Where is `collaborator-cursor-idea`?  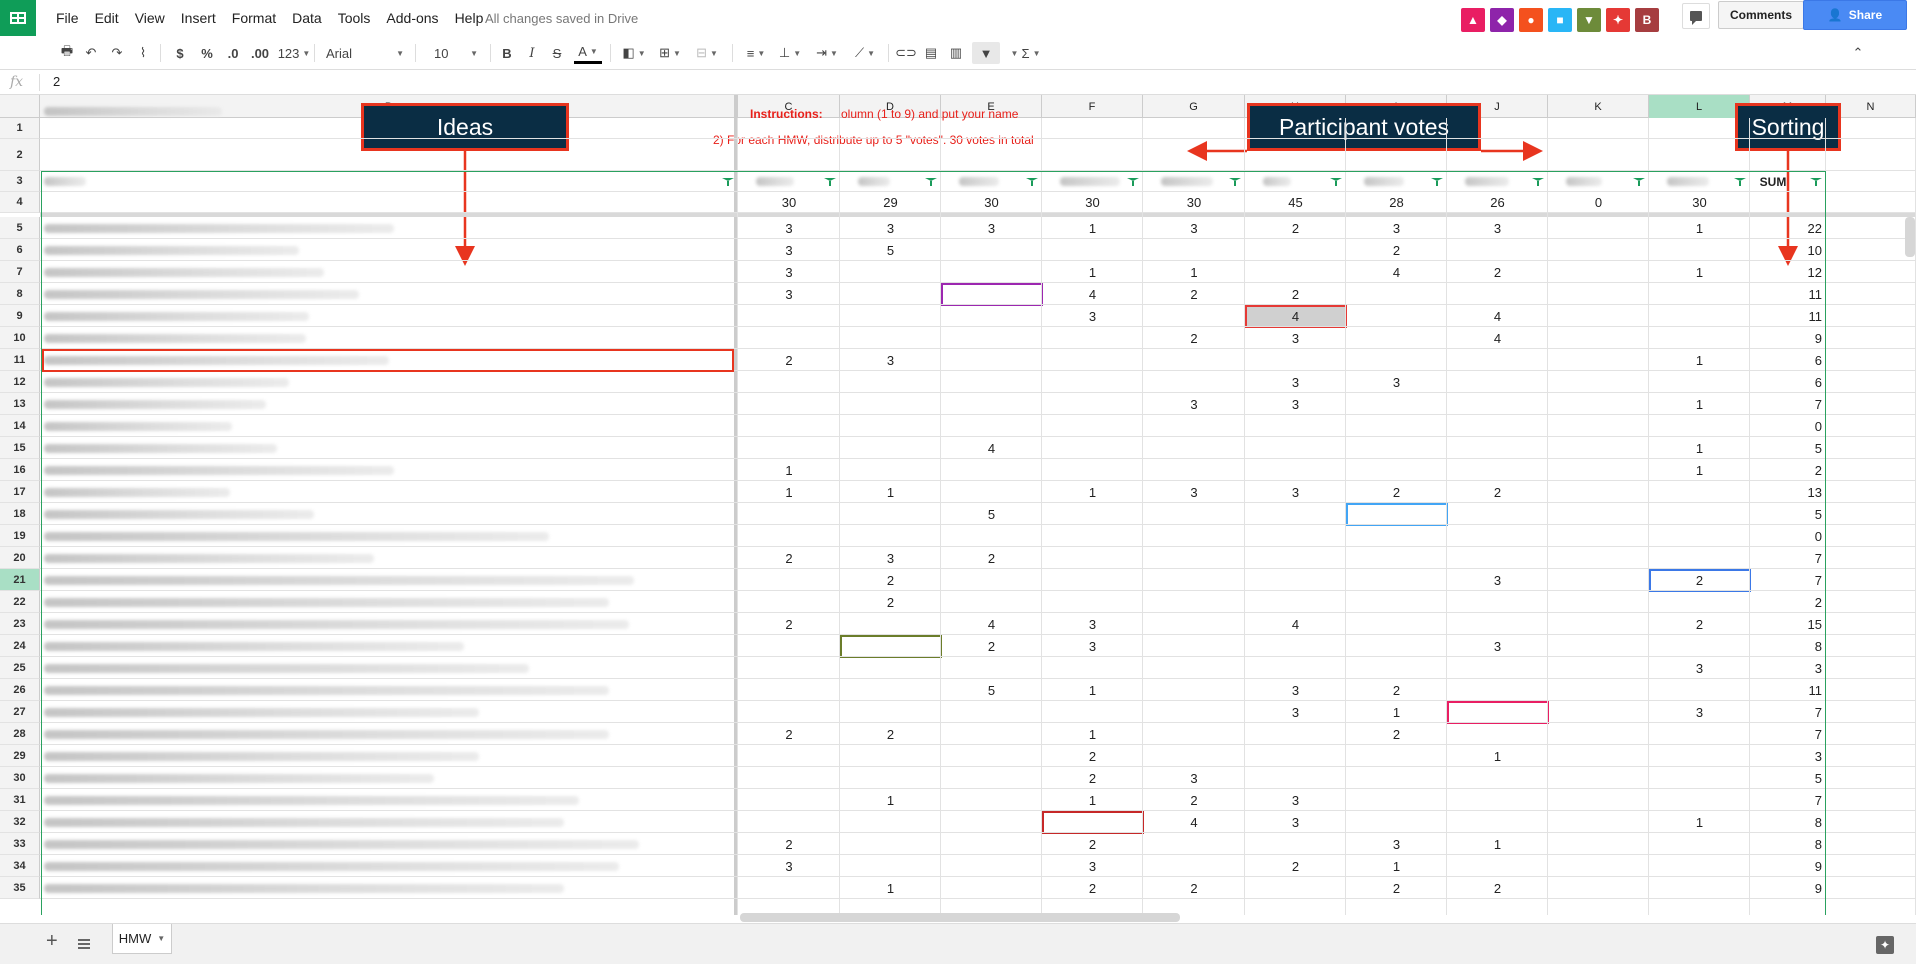
collaborator-cursor-idea is located at coordinates (388, 360).